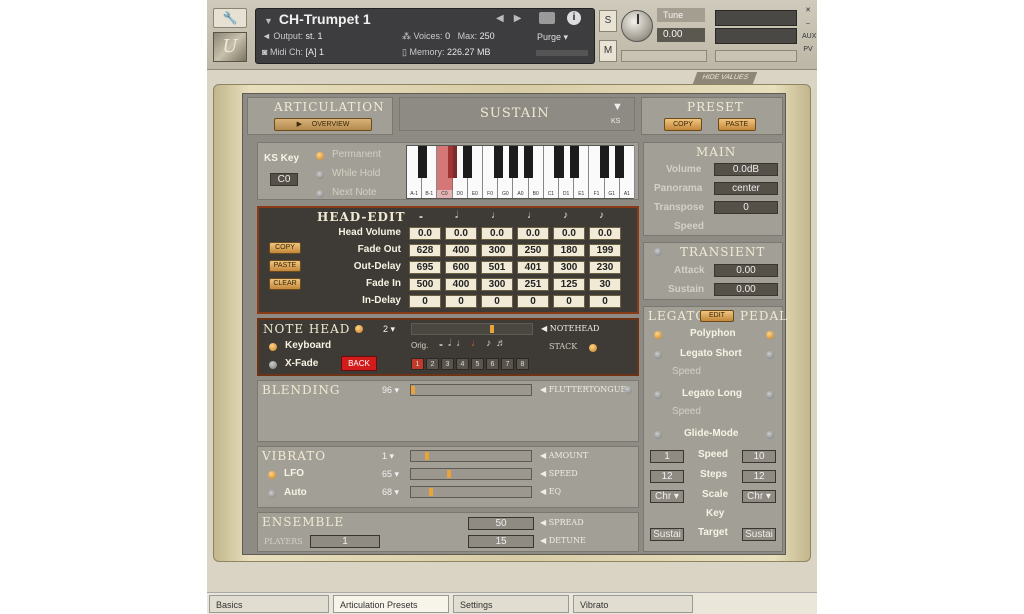 This screenshot has height=614, width=1024. What do you see at coordinates (658, 335) in the screenshot?
I see `polyphon-left-icon` at bounding box center [658, 335].